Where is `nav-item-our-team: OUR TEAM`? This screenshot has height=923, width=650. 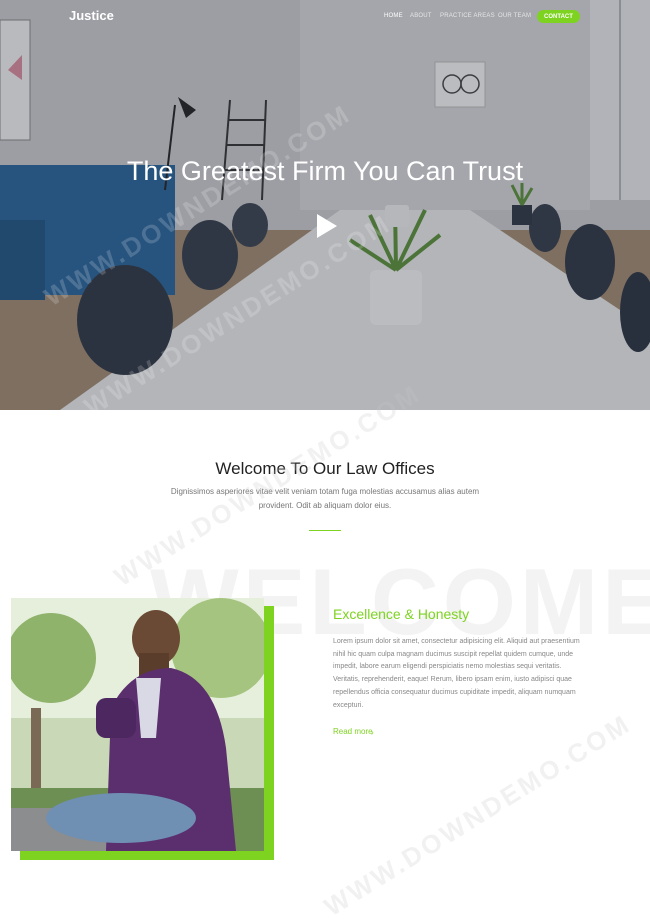
nav-item-our-team: OUR TEAM is located at coordinates (514, 16).